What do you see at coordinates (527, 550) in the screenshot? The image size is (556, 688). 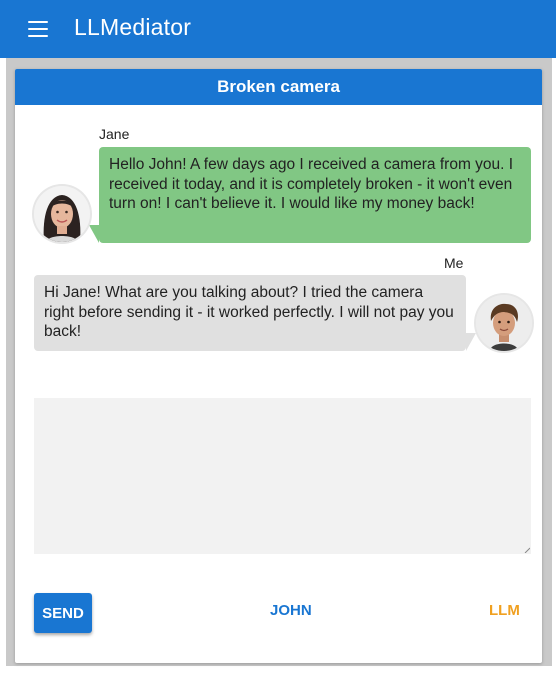 I see `resize-grip-icon` at bounding box center [527, 550].